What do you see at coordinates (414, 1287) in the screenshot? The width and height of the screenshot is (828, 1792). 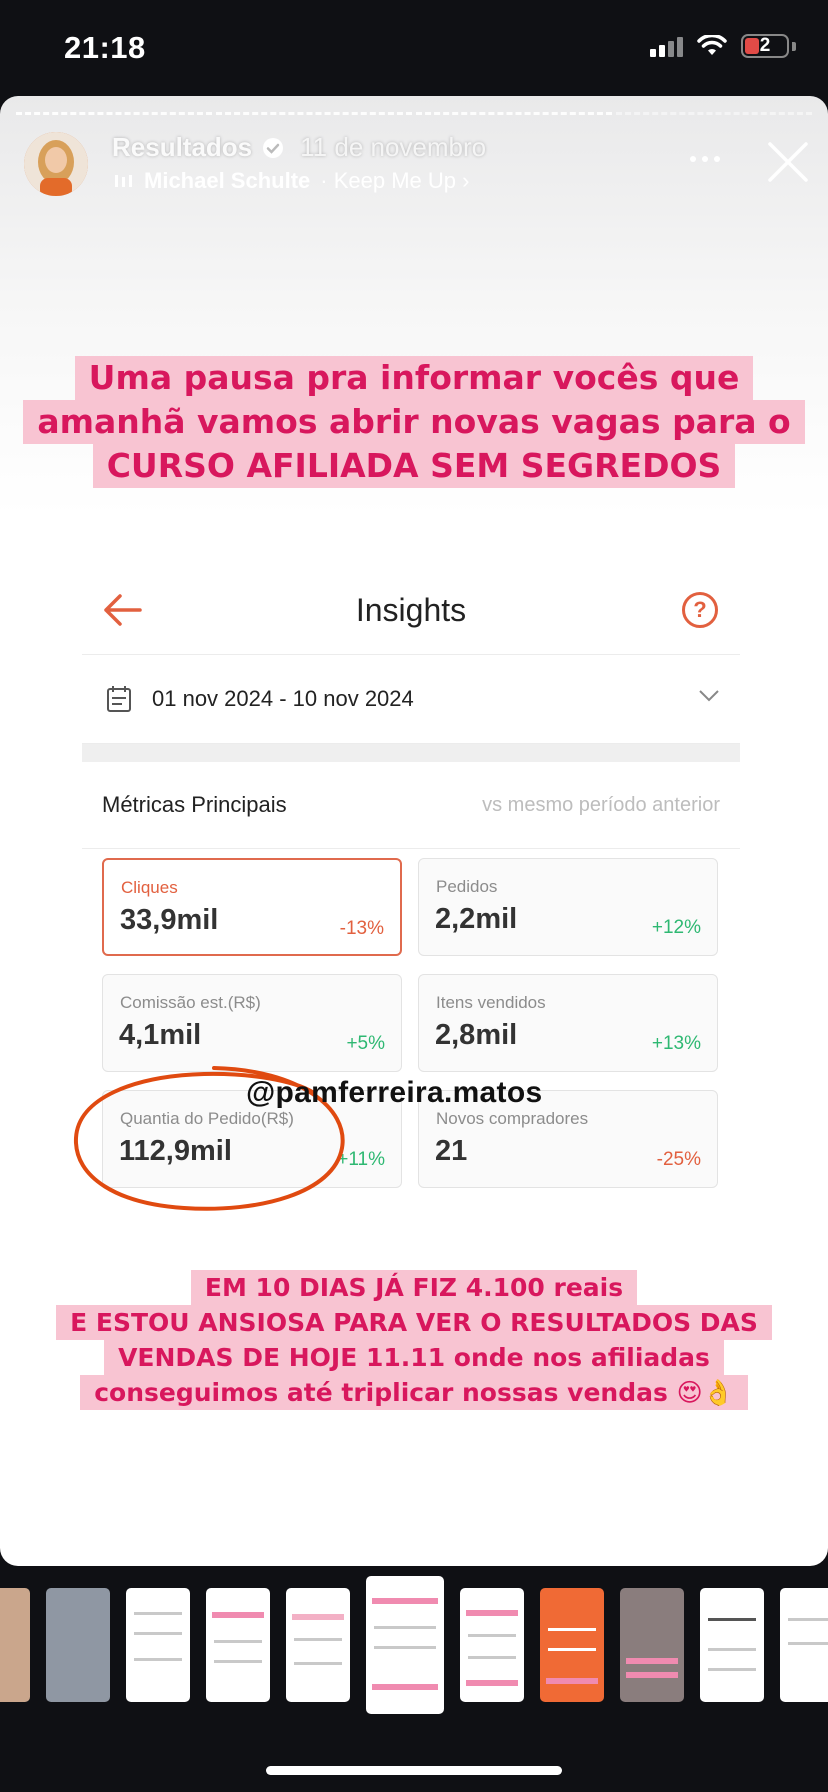 I see `caption-bottom-line: EM 10 DIAS JÁ FIZ 4.100 reais` at bounding box center [414, 1287].